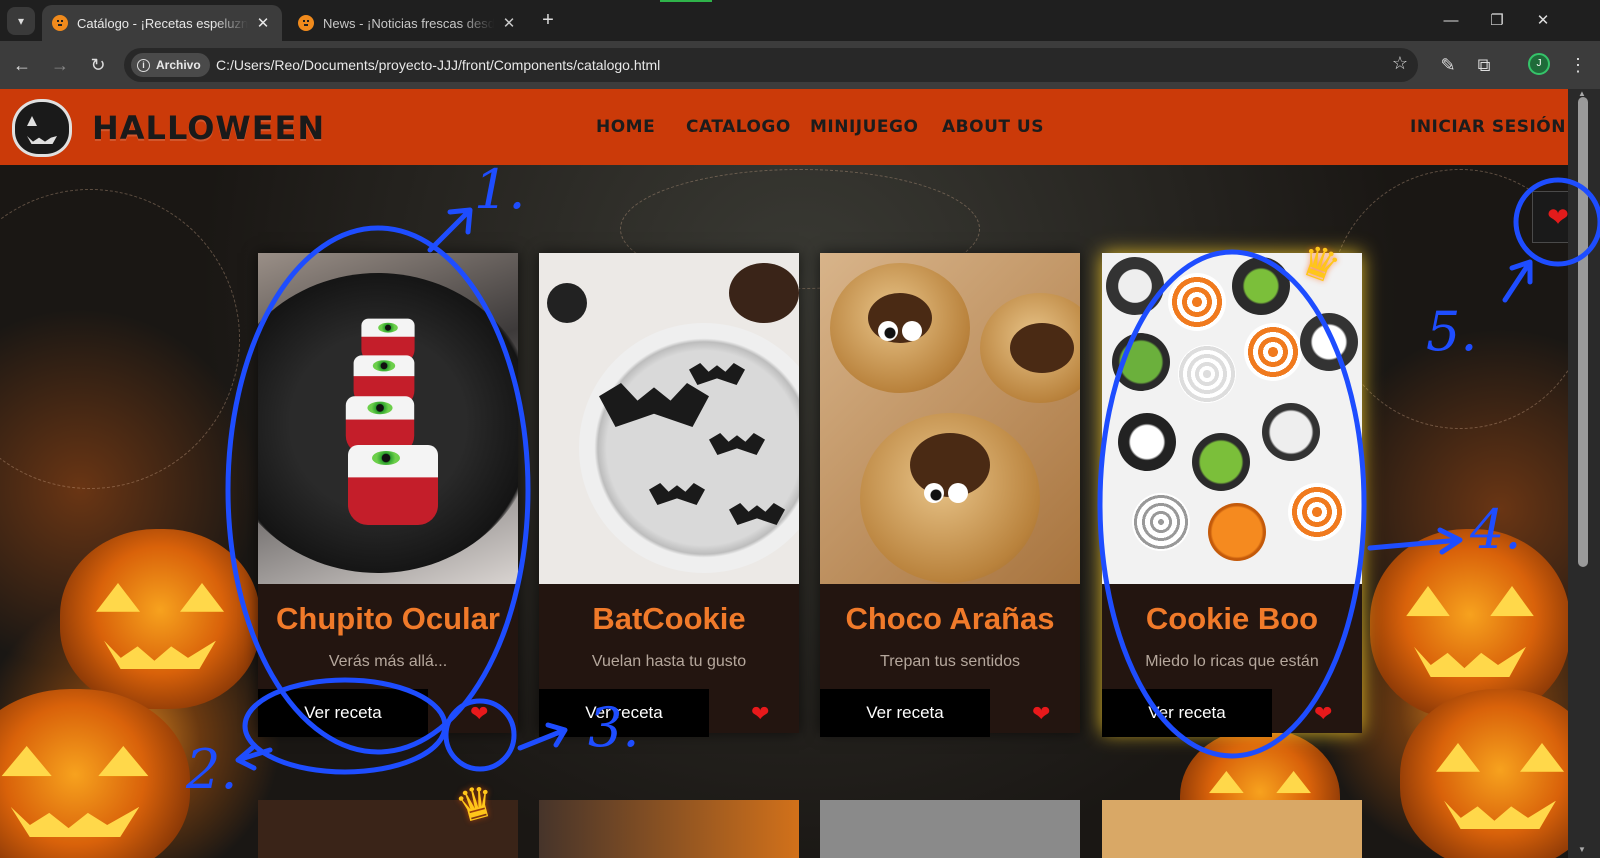 The image size is (1600, 858). I want to click on tab-search-icon: ▾, so click(21, 21).